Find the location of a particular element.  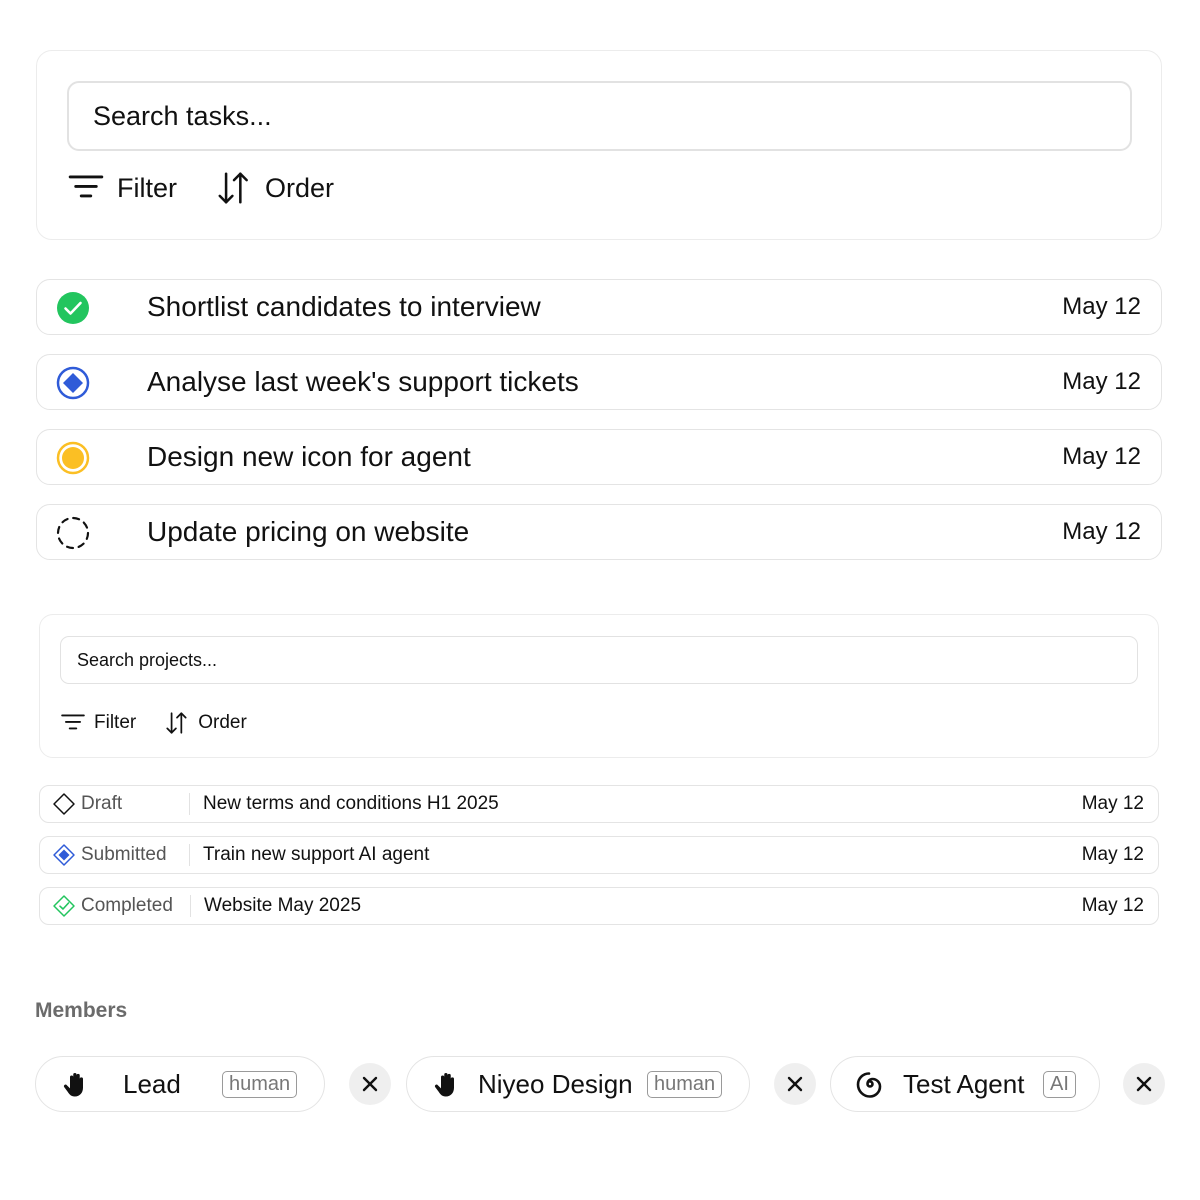

task-order-button: Order is located at coordinates (274, 188).